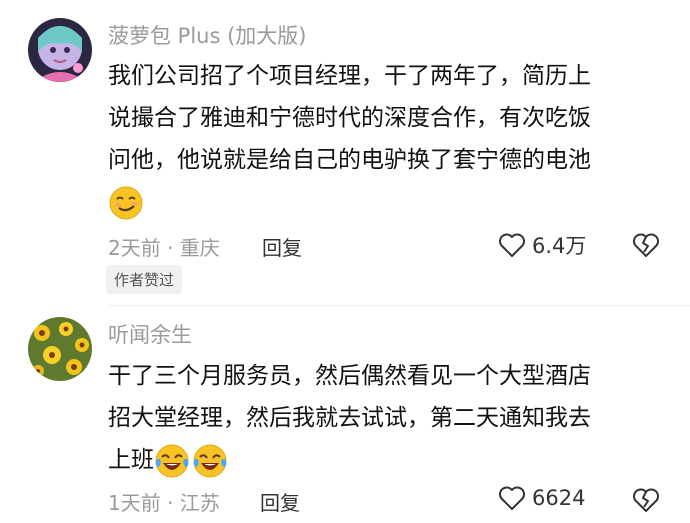 The width and height of the screenshot is (690, 523). Describe the element at coordinates (349, 376) in the screenshot. I see `comment-line: 干了三个月服务员，然后偶然看见一个大型酒店` at that location.